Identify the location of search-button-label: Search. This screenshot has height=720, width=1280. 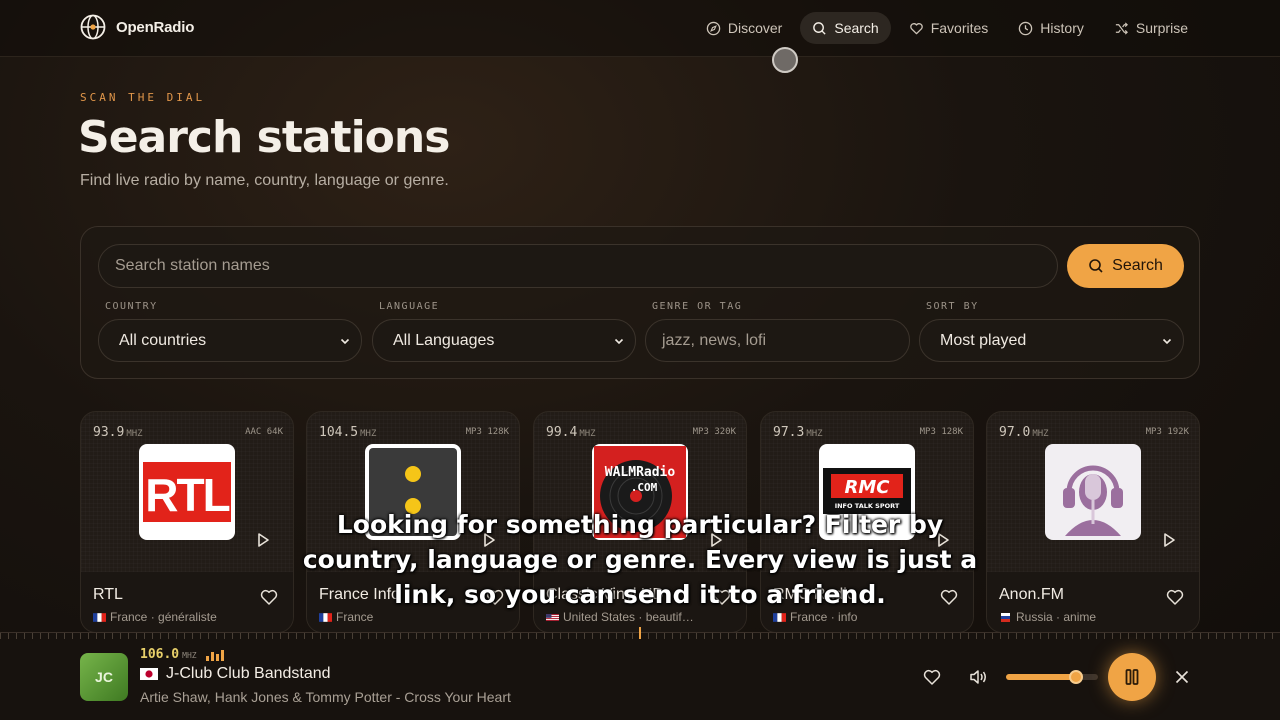
(1137, 265).